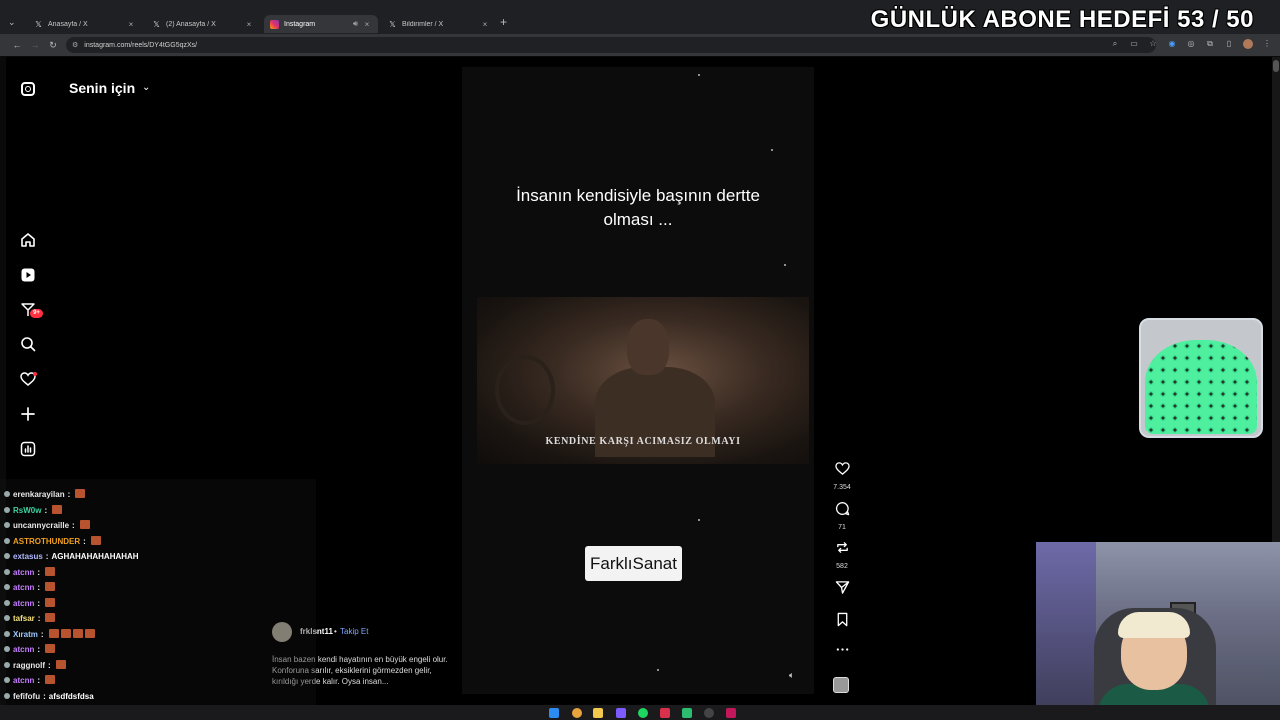 The width and height of the screenshot is (1280, 720). Describe the element at coordinates (68, 24) in the screenshot. I see `tab-label: Anasayfa / X` at that location.